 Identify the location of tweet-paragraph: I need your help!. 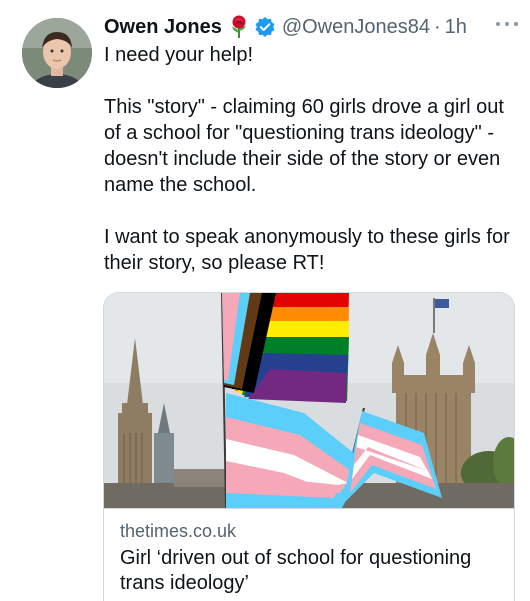
(178, 55).